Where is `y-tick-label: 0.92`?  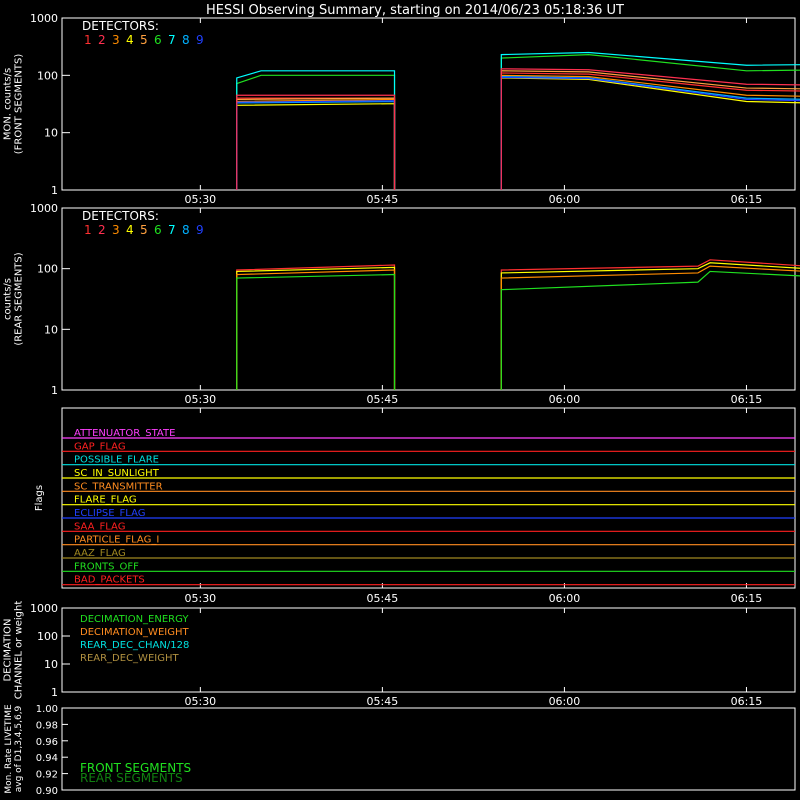
y-tick-label: 0.92 is located at coordinates (47, 775).